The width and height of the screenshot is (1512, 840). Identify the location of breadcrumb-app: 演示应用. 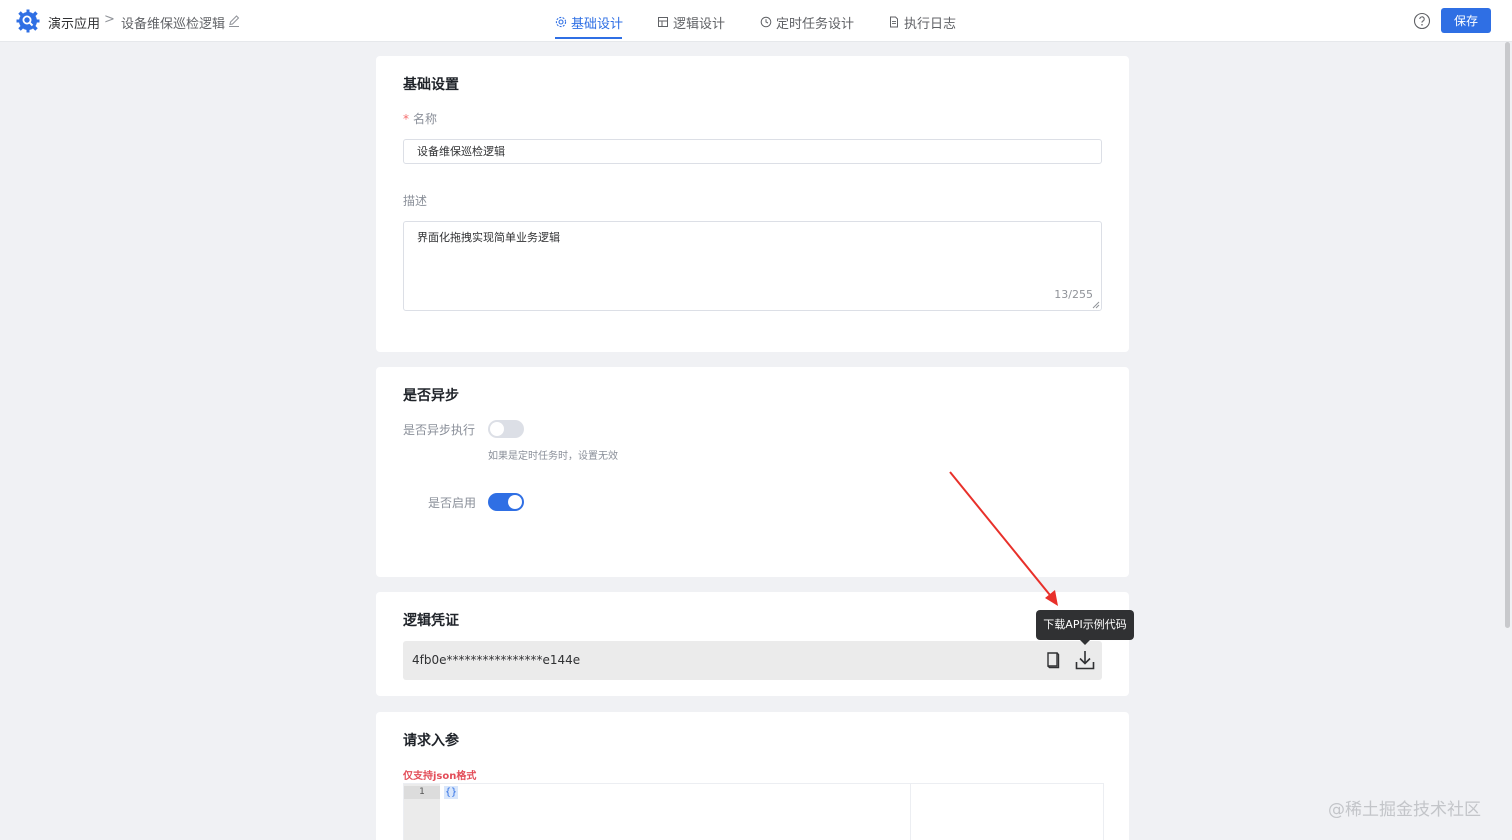
(74, 22).